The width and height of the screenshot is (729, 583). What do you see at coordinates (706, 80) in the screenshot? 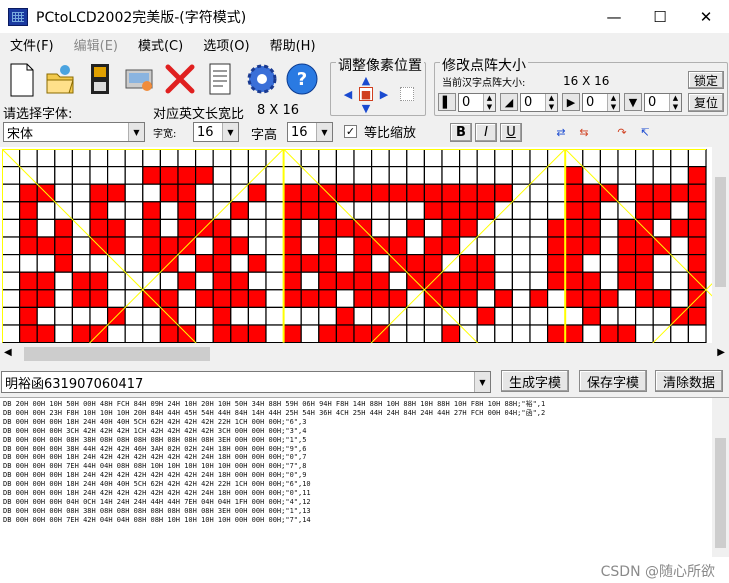
I see `lock-button: 锁定` at bounding box center [706, 80].